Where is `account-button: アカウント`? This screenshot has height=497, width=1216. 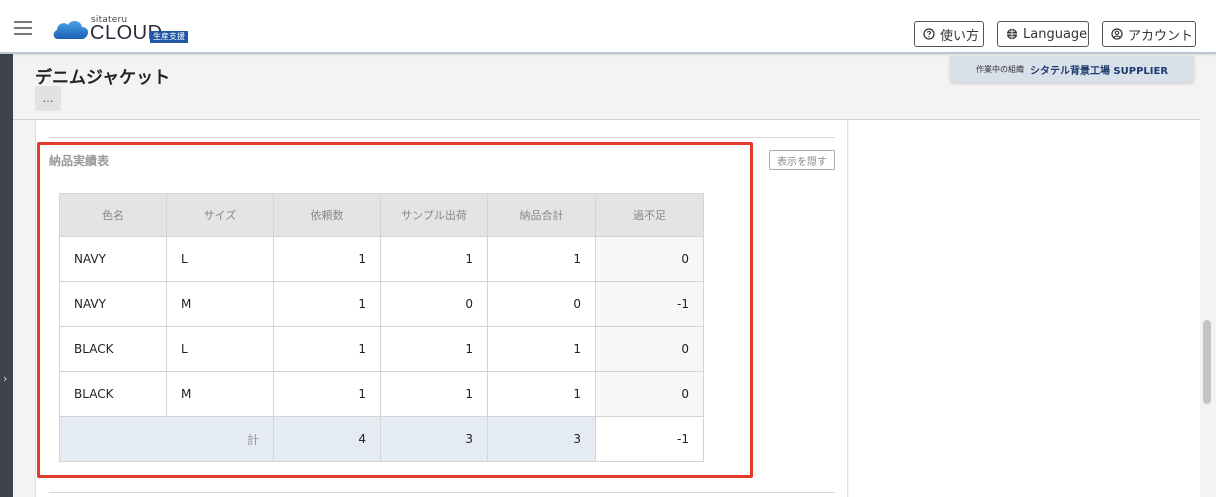
account-button: アカウント is located at coordinates (1149, 34).